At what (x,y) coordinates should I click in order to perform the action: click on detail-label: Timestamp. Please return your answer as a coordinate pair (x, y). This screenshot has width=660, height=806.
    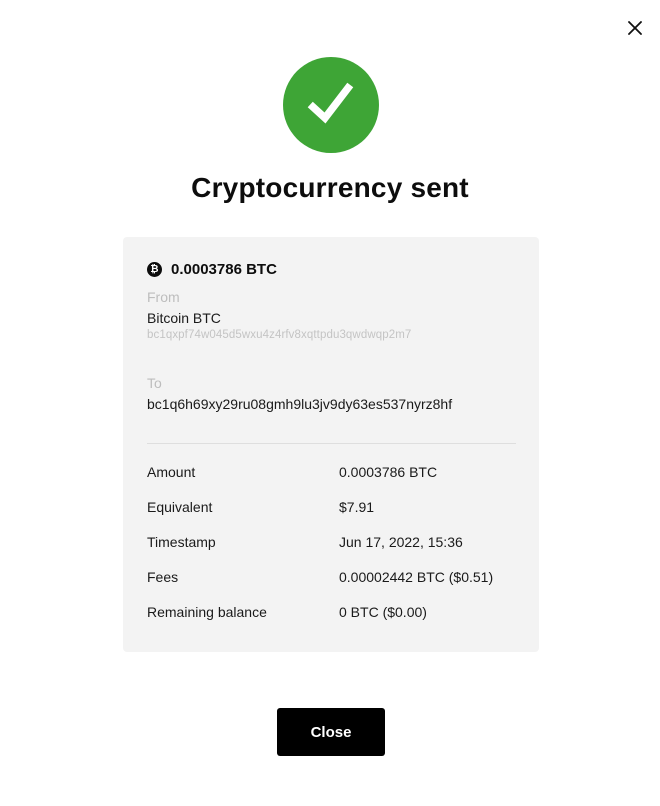
    Looking at the image, I should click on (181, 542).